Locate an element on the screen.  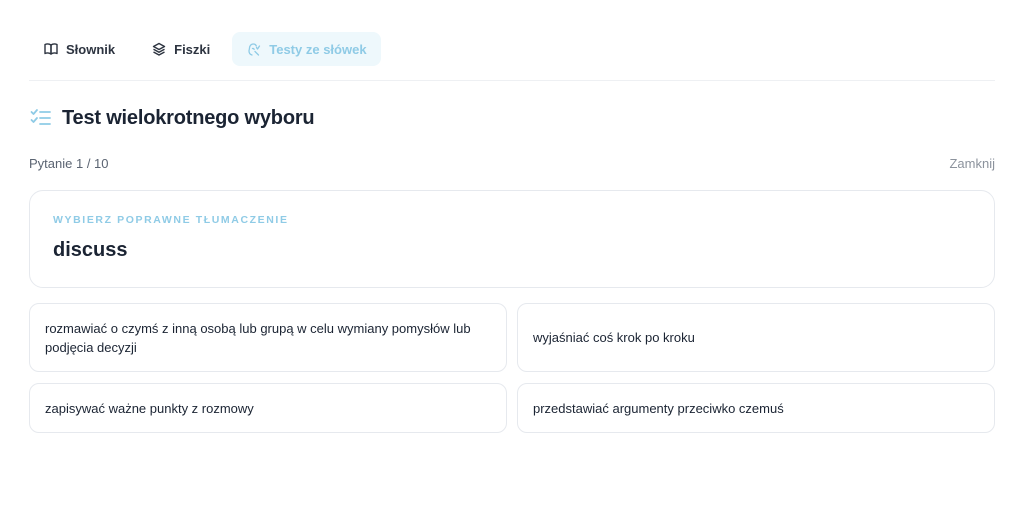
question-hint: WYBIERZ POPRAWNE TŁUMACZENIE is located at coordinates (171, 220).